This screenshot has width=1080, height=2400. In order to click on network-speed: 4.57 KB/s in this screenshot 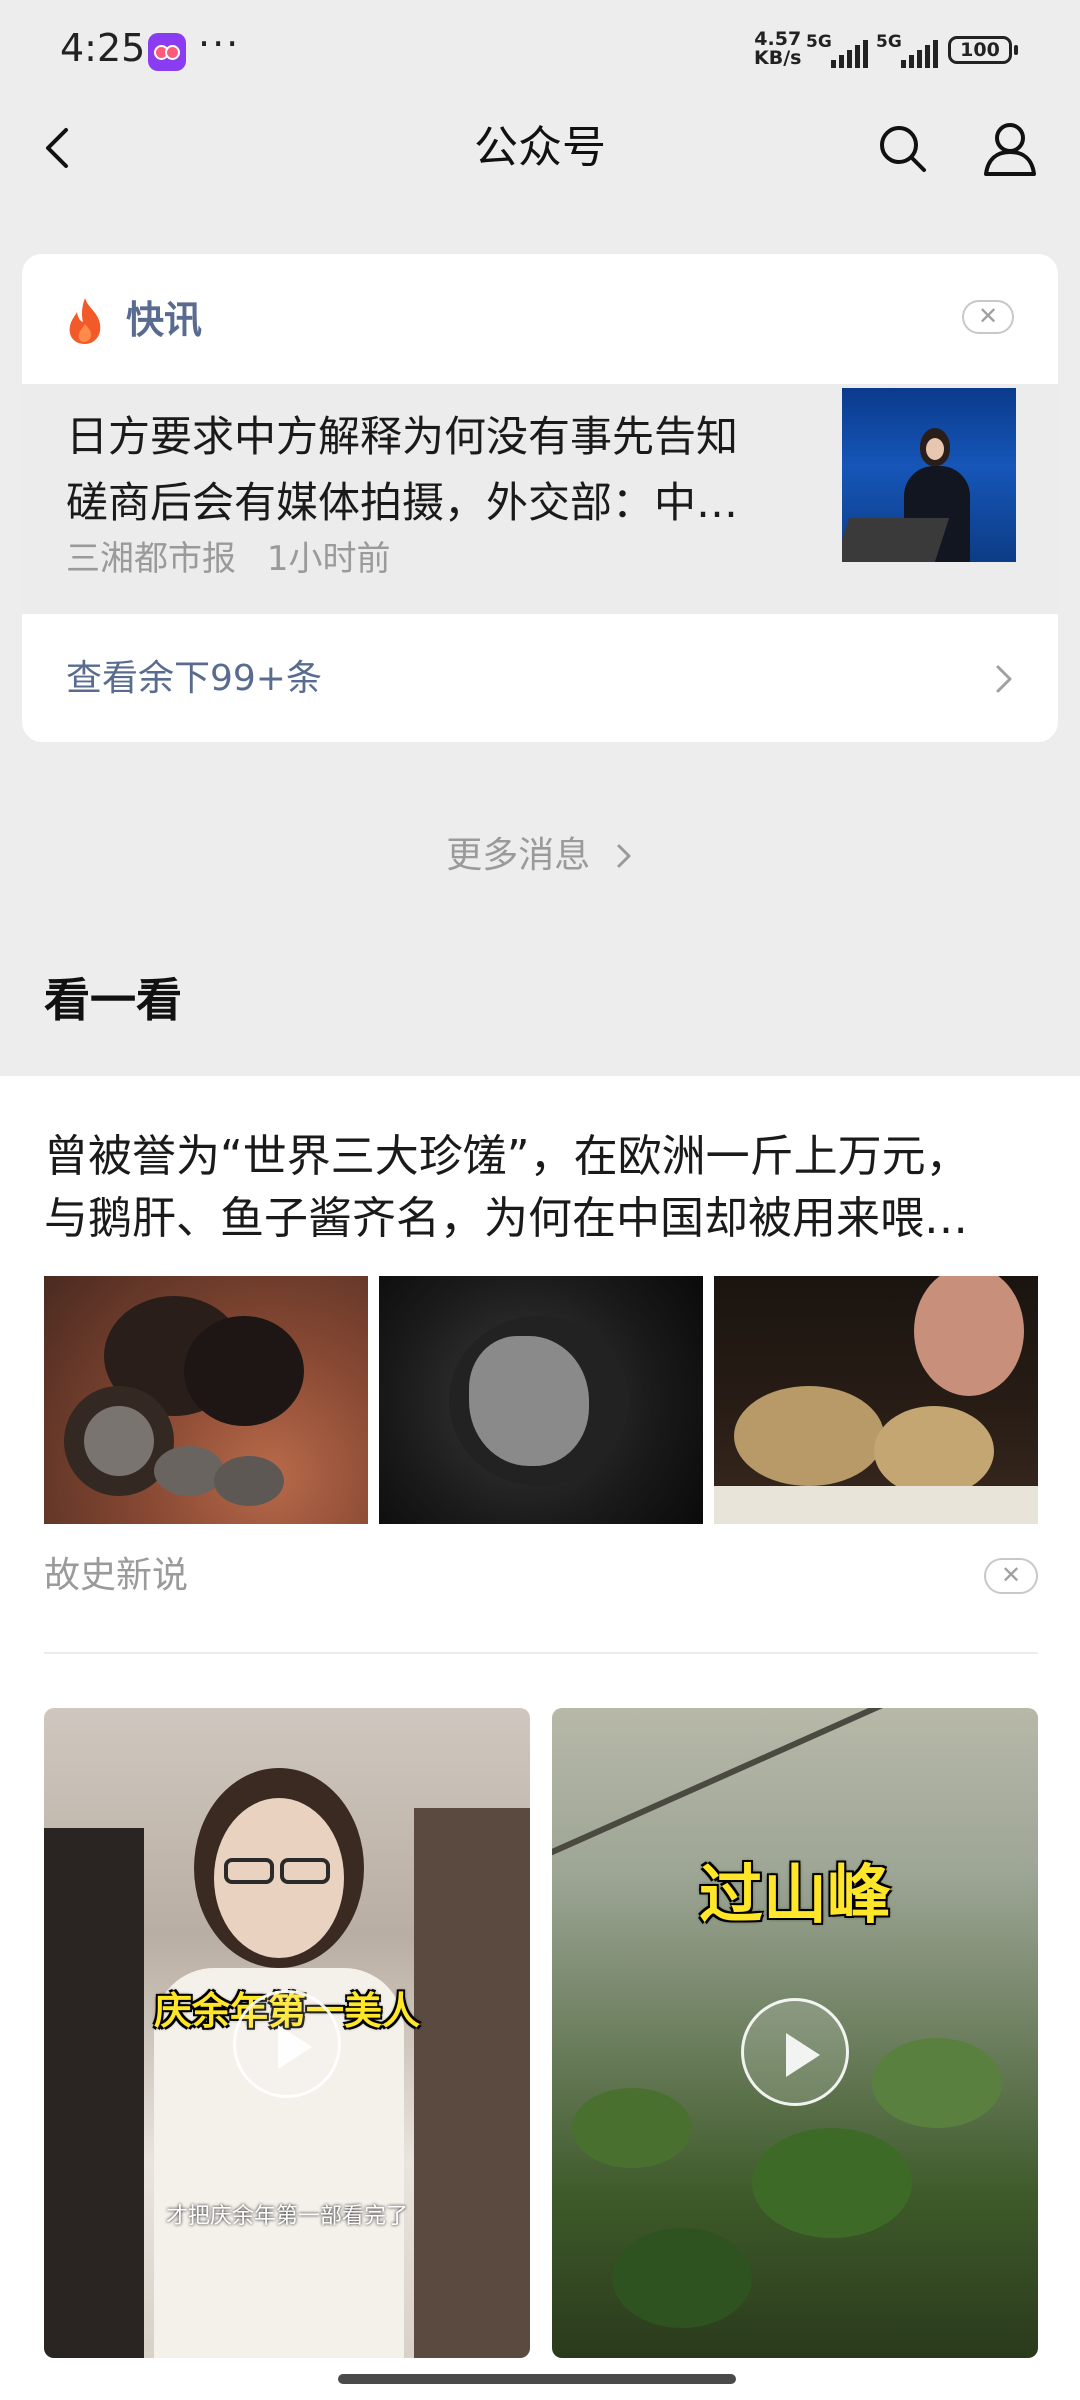, I will do `click(777, 49)`.